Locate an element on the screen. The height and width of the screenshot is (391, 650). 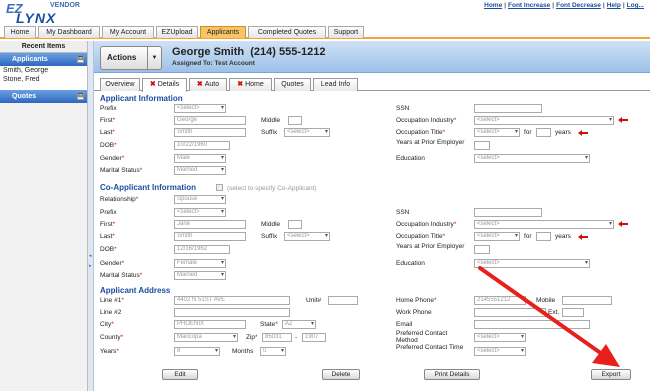
assigned-to: Assigned To: Test Account is located at coordinates (213, 63).